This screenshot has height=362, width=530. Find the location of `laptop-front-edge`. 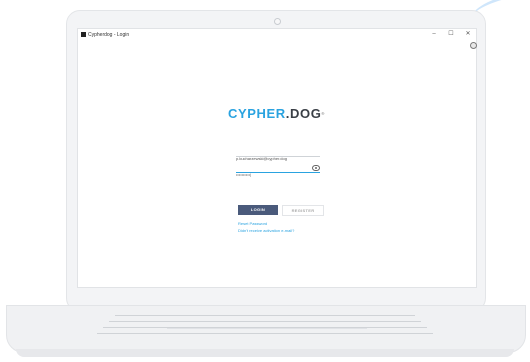

laptop-front-edge is located at coordinates (265, 353).